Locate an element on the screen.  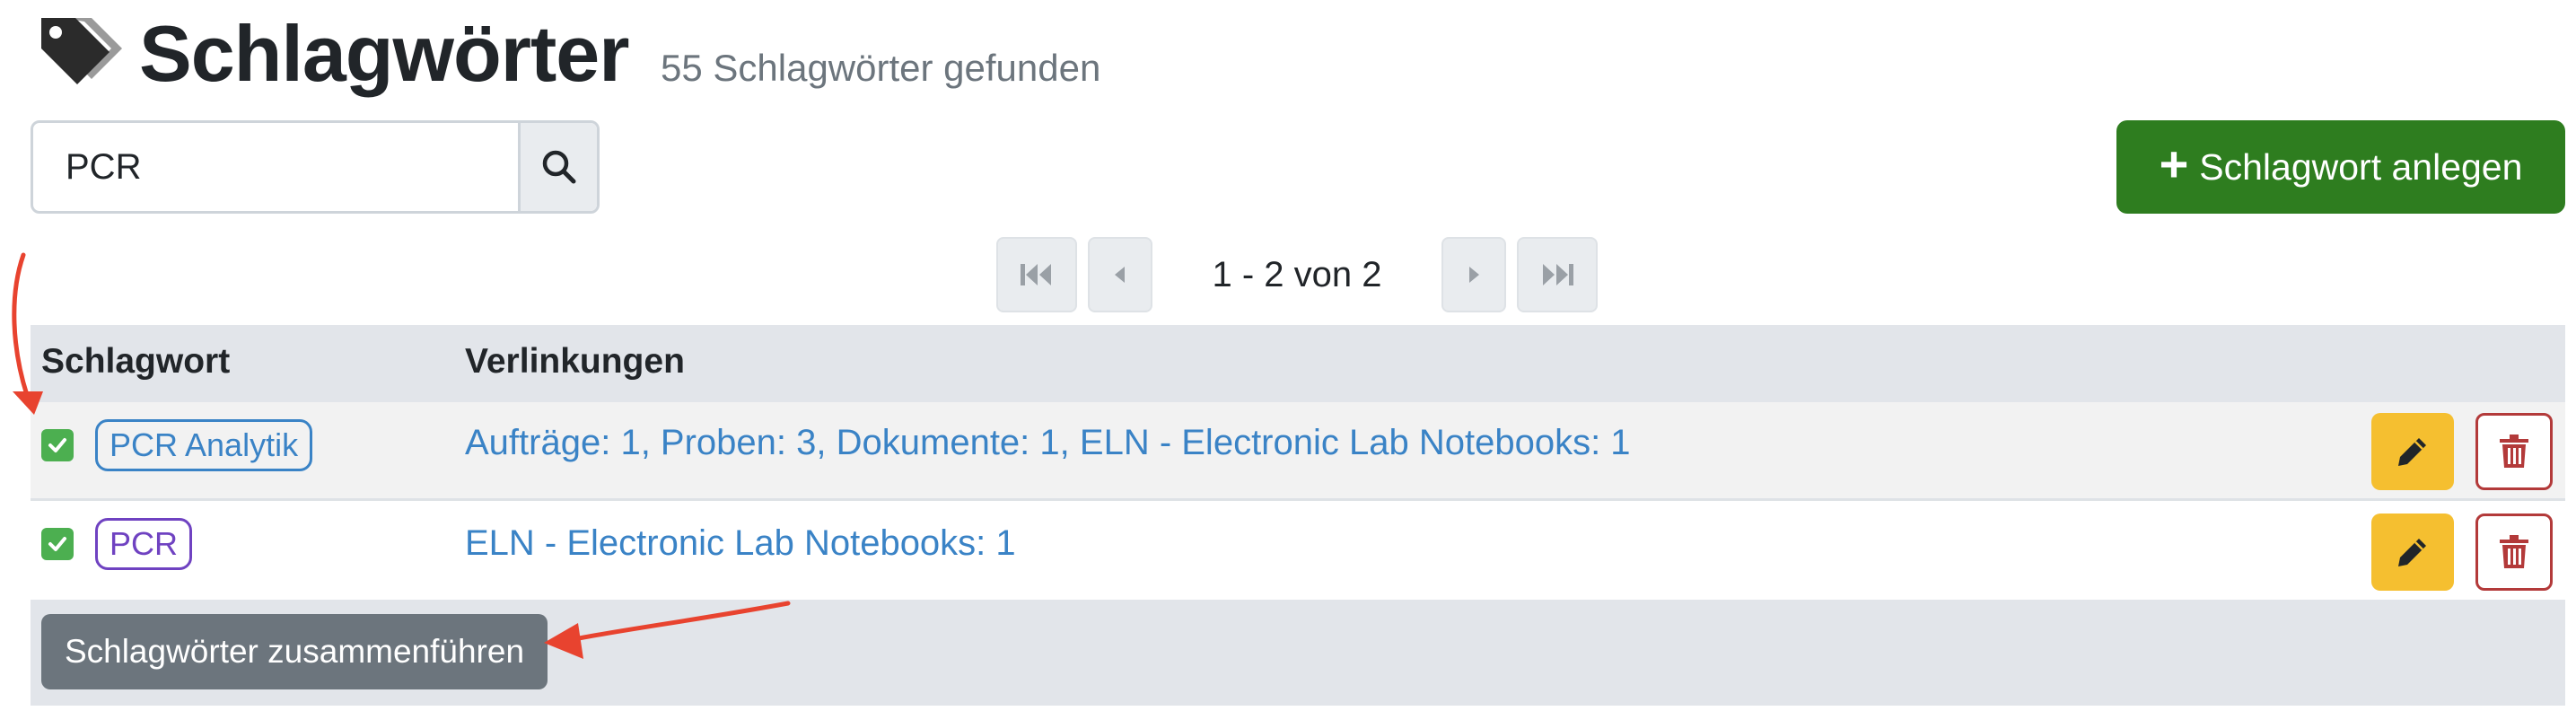
first-page-icon is located at coordinates (1036, 274).